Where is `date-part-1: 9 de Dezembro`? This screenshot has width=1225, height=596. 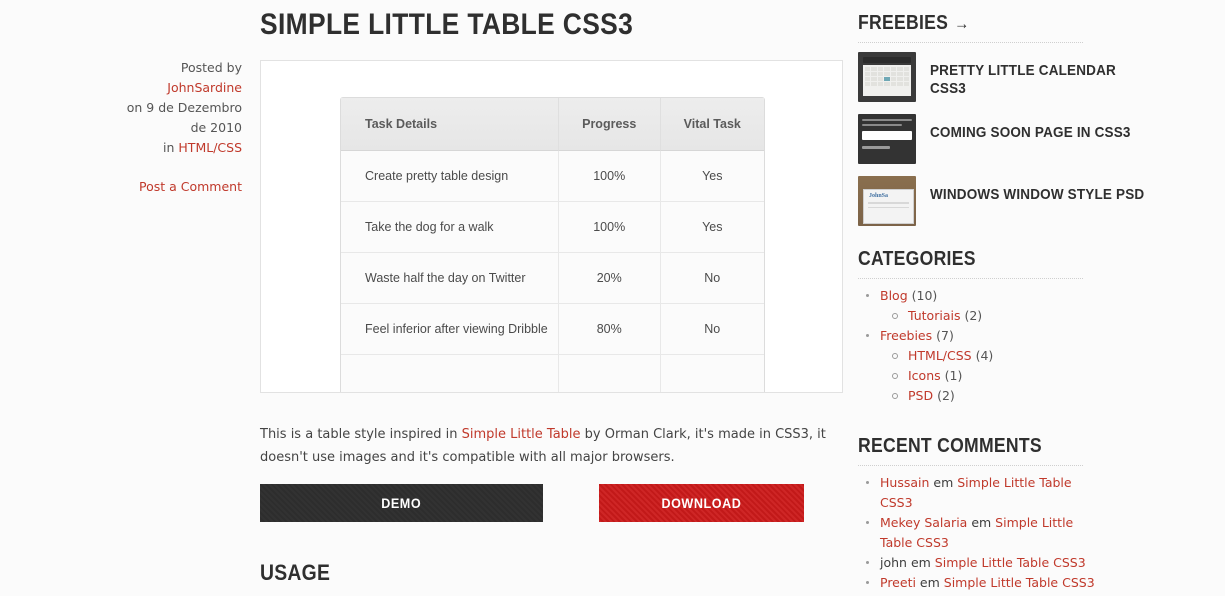 date-part-1: 9 de Dezembro is located at coordinates (194, 107).